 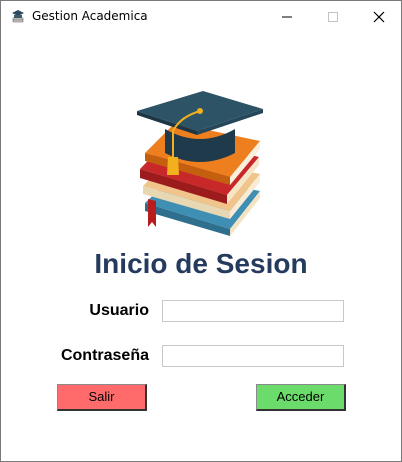 I want to click on close-icon, so click(x=379, y=17).